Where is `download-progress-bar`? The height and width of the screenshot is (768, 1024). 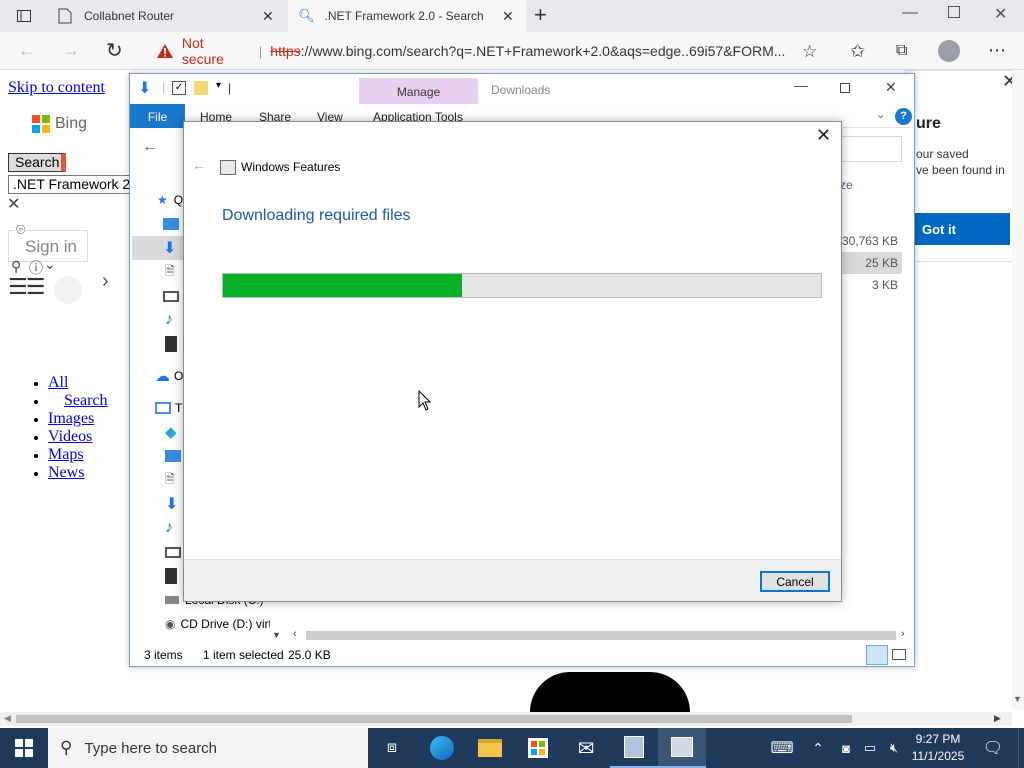 download-progress-bar is located at coordinates (522, 285).